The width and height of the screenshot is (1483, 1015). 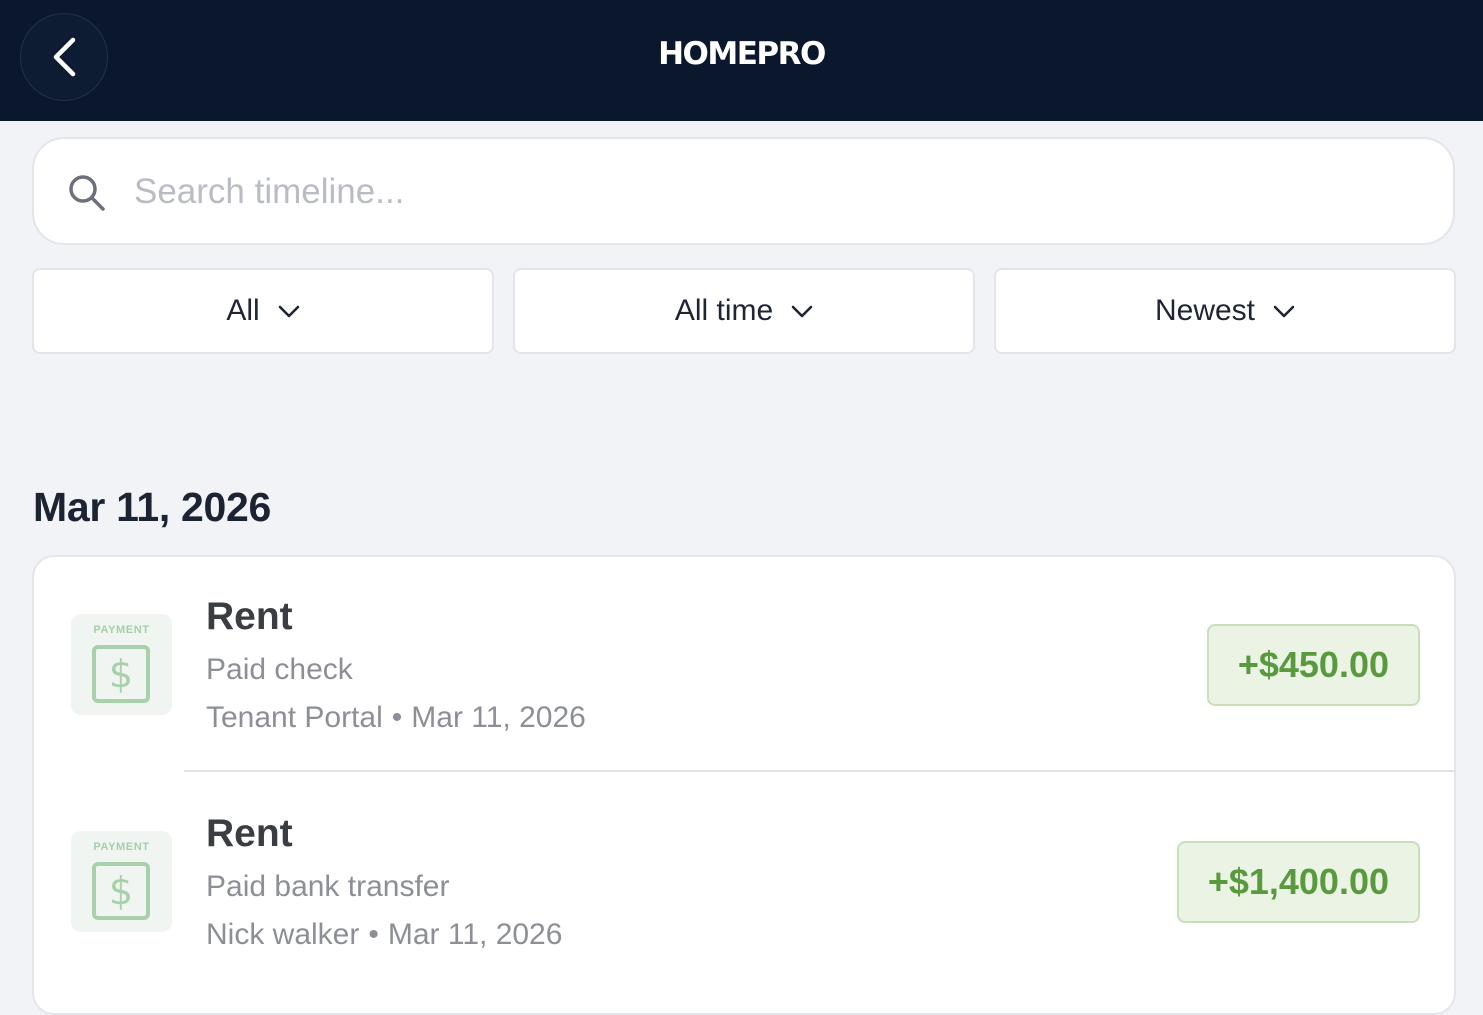 I want to click on type-filter-label: All, so click(x=243, y=310).